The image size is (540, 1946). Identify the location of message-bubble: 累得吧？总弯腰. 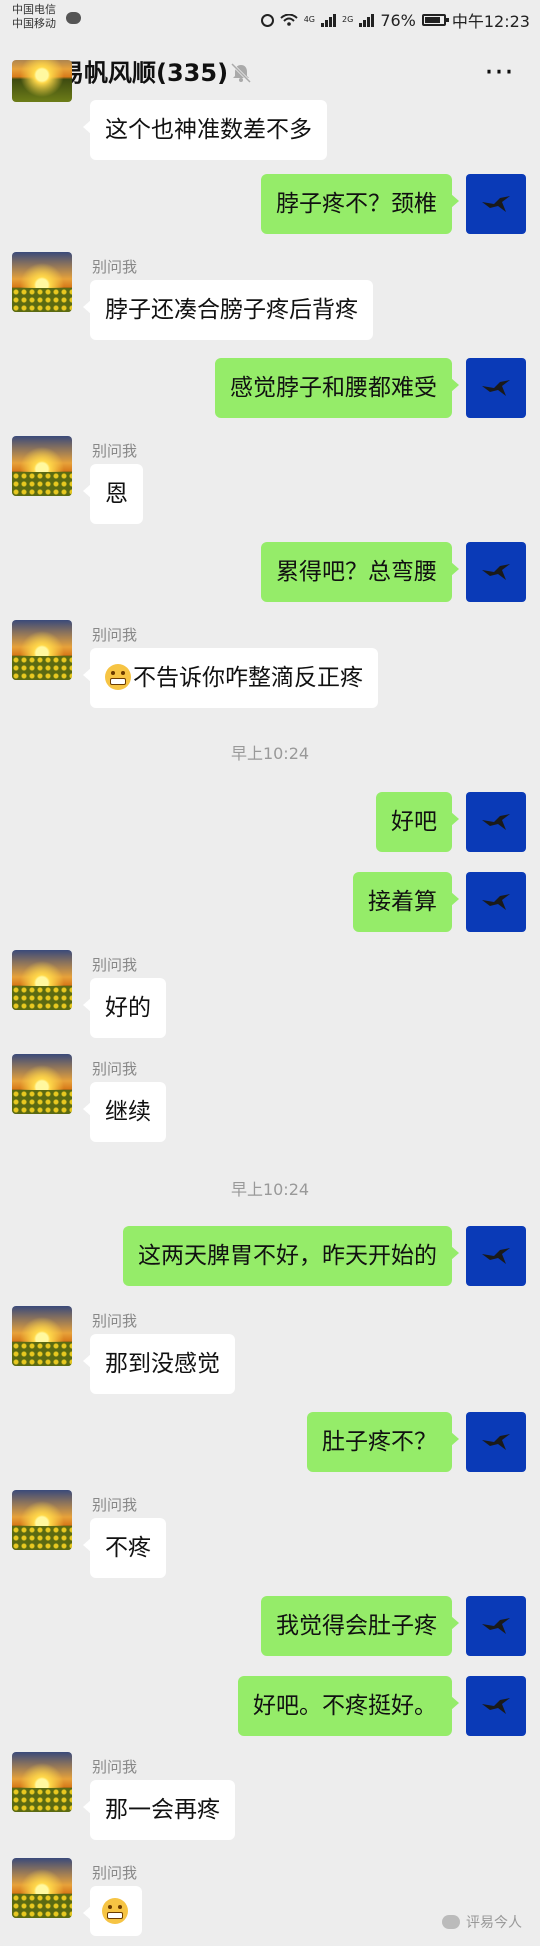
(360, 572).